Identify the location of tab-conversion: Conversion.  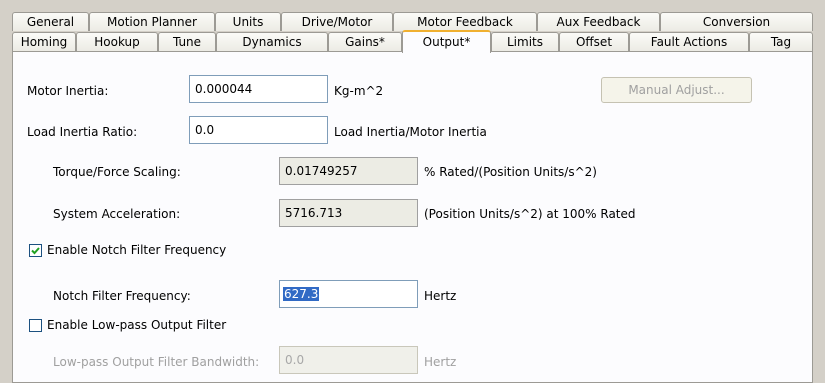
(736, 21).